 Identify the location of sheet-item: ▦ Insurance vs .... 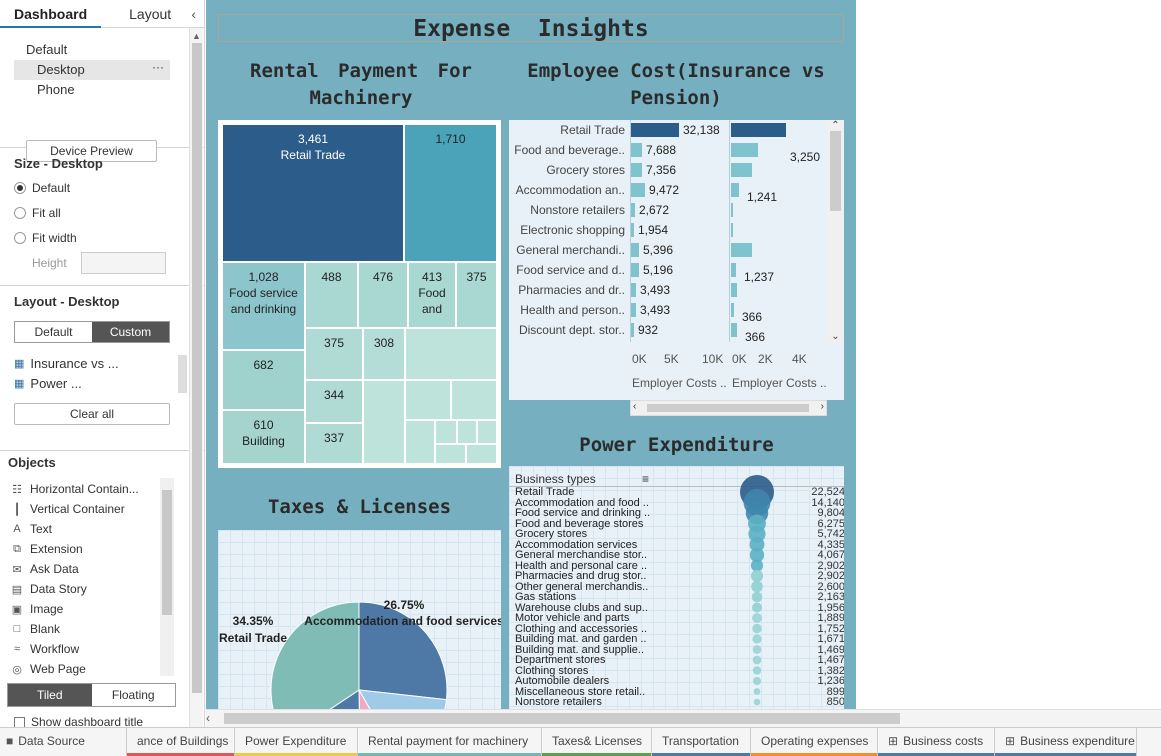
(102, 363).